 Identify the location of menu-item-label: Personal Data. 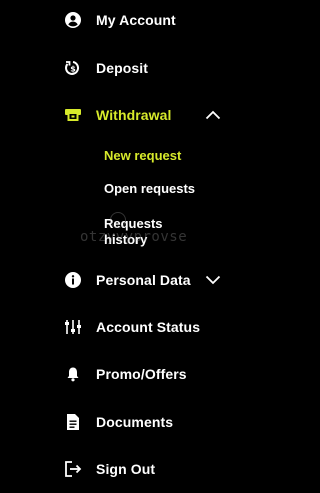
(143, 280).